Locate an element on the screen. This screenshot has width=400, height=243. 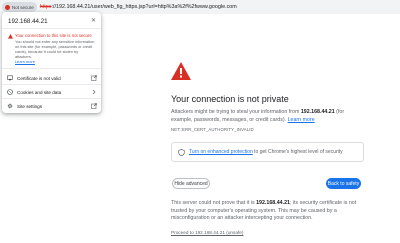
error-code: NET::ERR_CERT_AUTHORITY_INVALID is located at coordinates (212, 129).